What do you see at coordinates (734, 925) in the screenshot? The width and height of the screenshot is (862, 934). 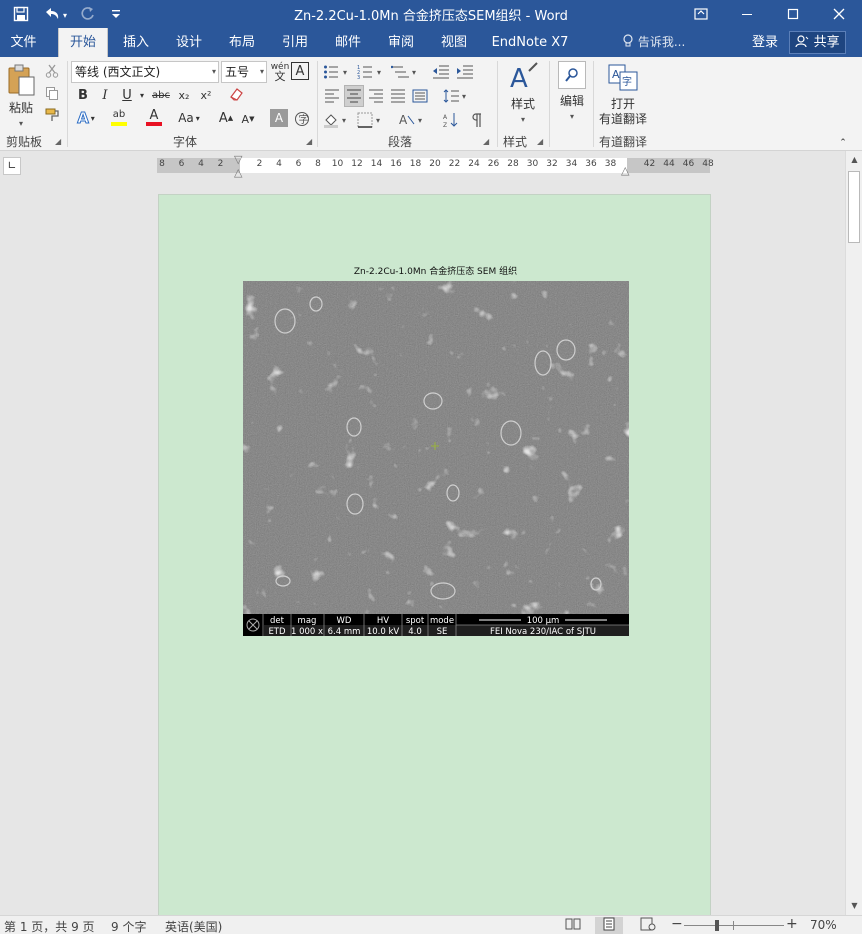 I see `zoom-slider-track` at bounding box center [734, 925].